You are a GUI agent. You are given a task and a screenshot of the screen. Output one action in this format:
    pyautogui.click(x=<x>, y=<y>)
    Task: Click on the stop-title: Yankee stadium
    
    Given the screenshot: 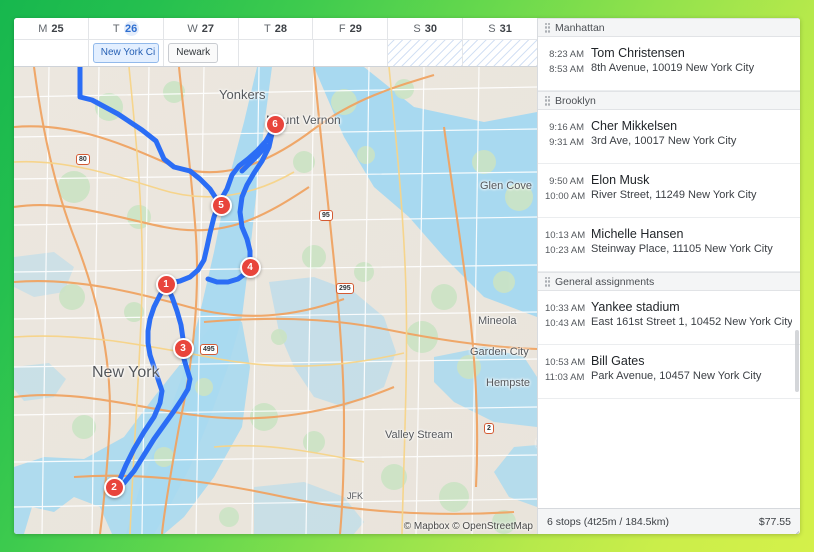 What is the action you would take?
    pyautogui.click(x=635, y=307)
    